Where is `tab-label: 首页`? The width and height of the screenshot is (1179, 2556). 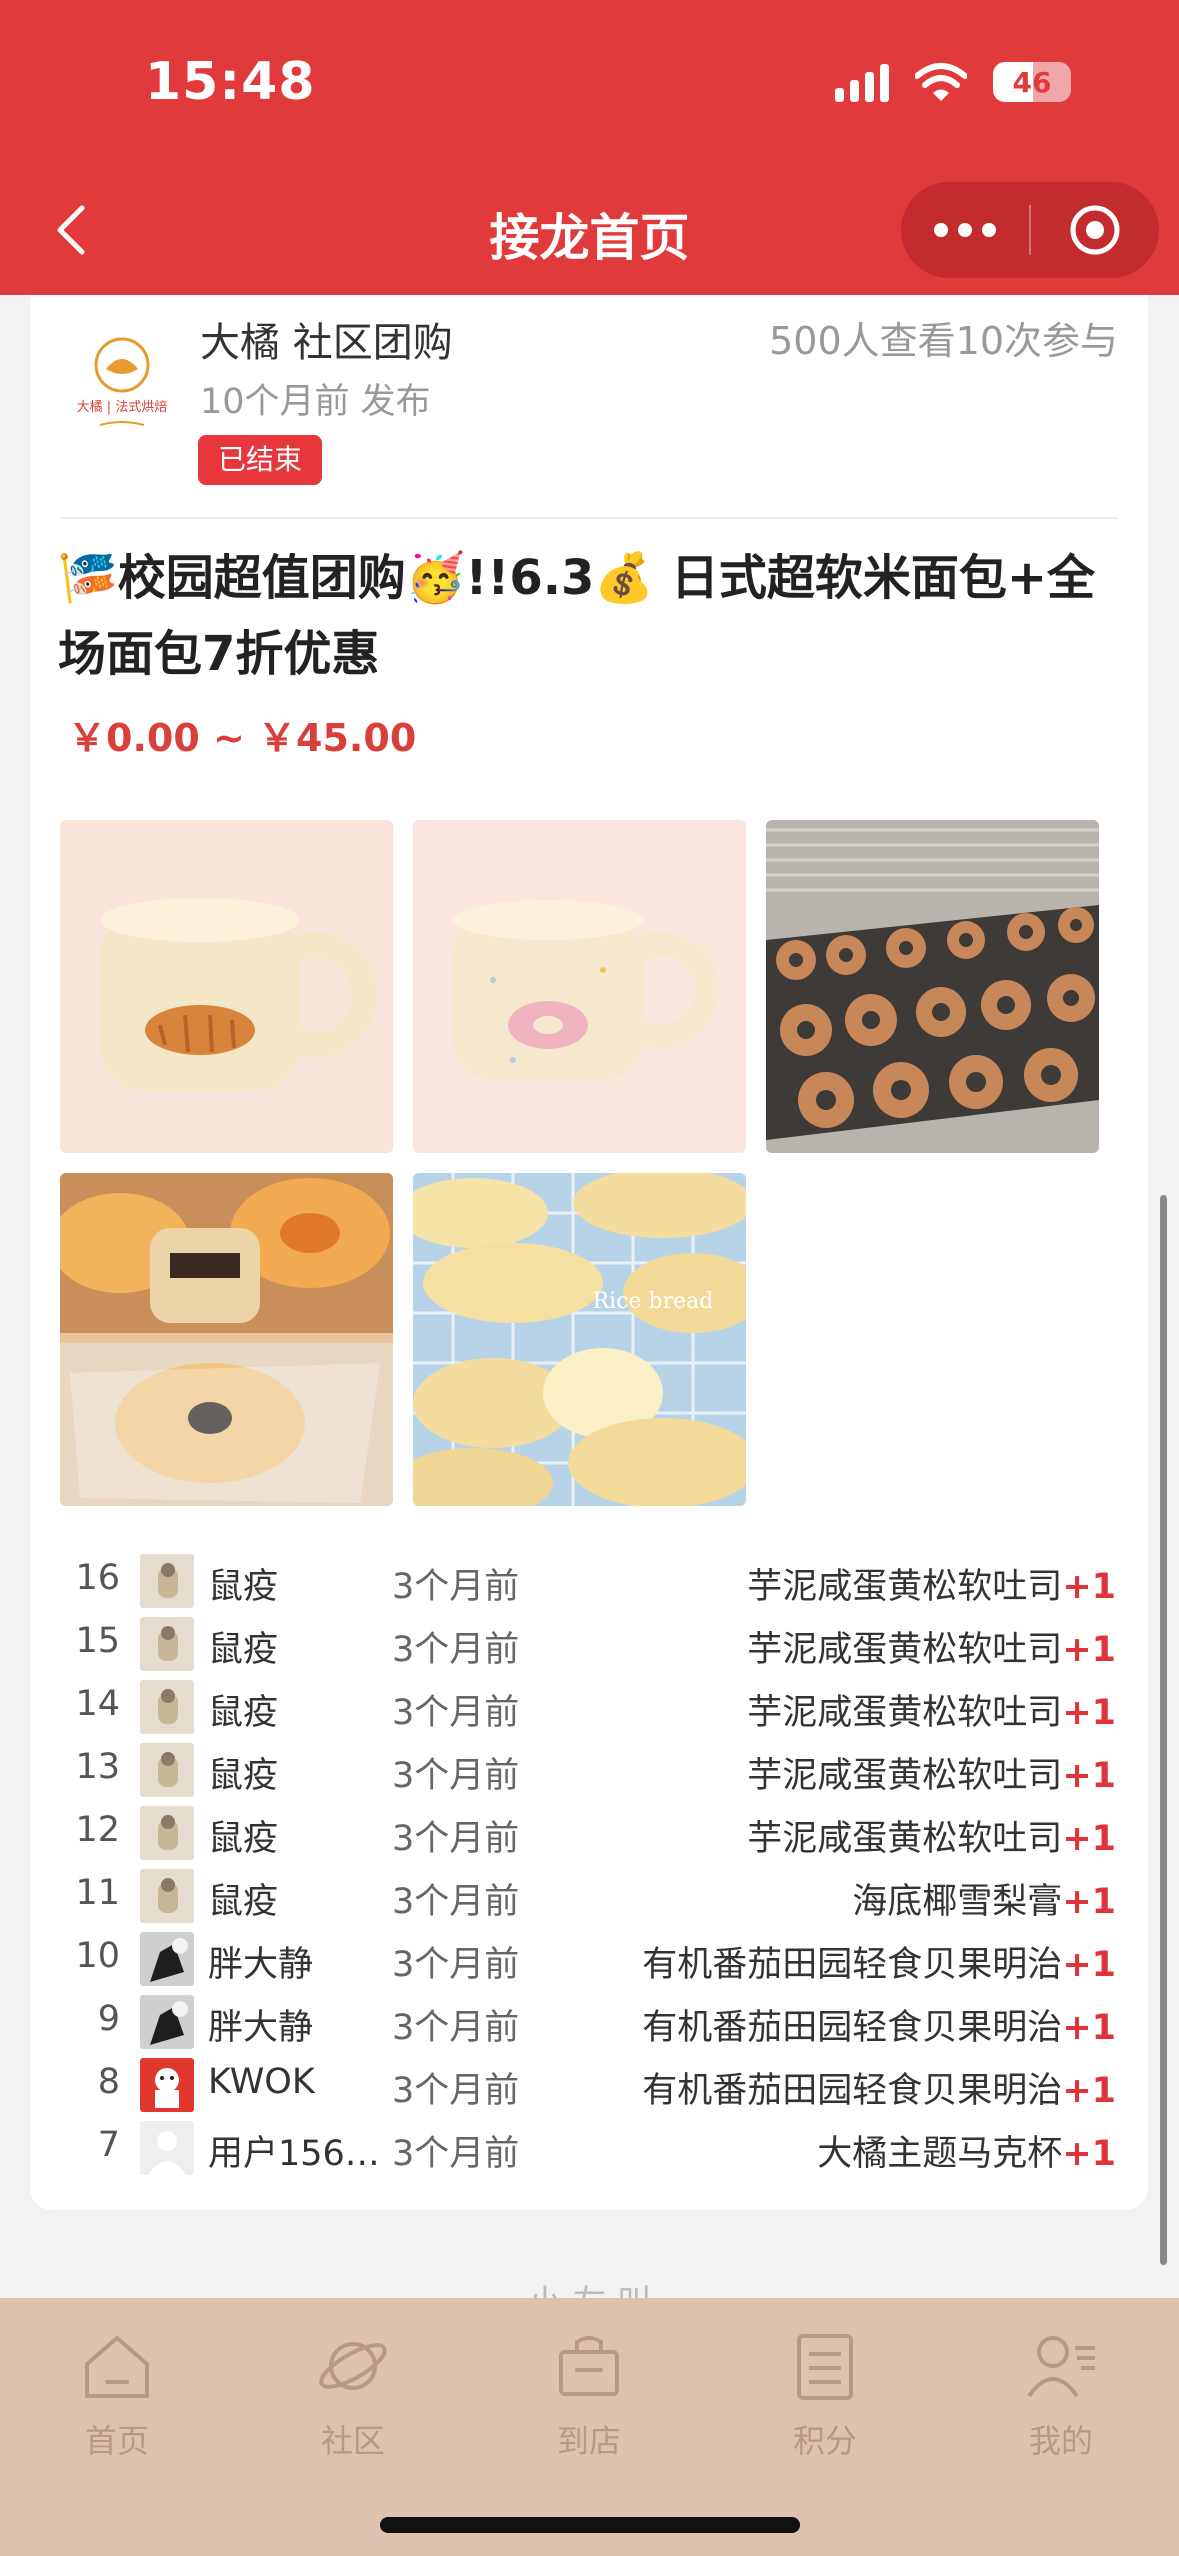
tab-label: 首页 is located at coordinates (116, 2441).